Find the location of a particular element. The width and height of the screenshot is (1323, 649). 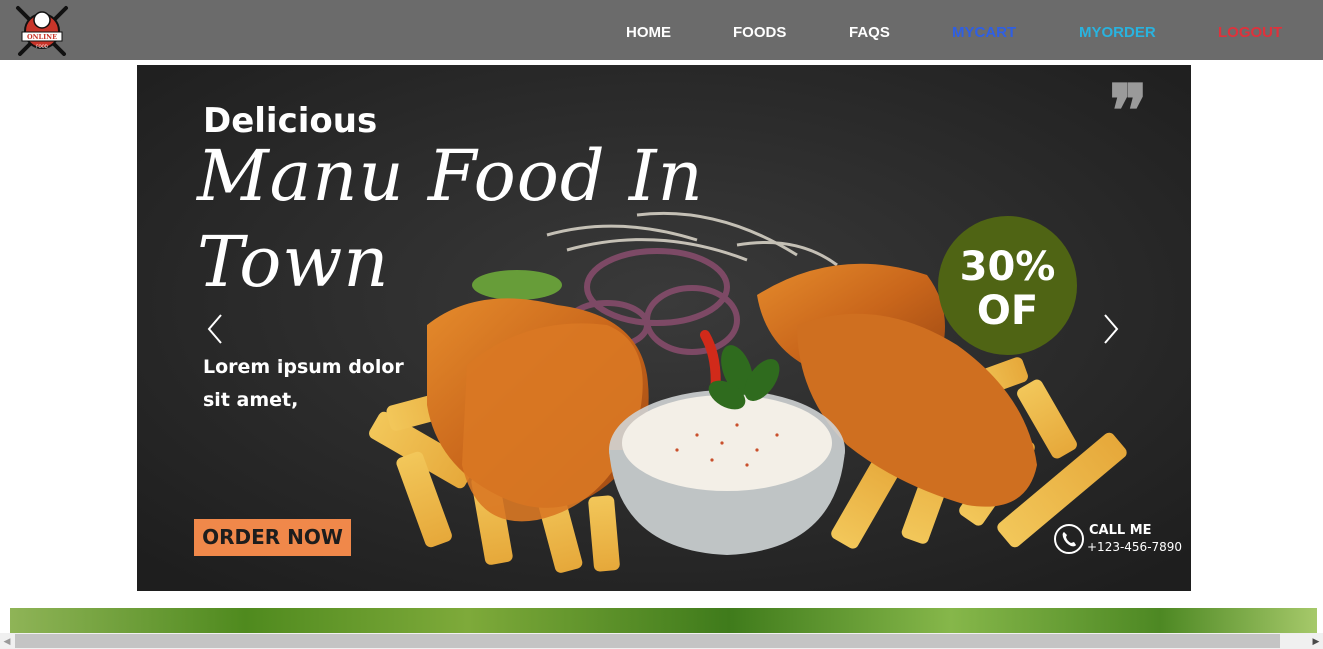

nav-myorder-link: MYORDER is located at coordinates (1117, 32).